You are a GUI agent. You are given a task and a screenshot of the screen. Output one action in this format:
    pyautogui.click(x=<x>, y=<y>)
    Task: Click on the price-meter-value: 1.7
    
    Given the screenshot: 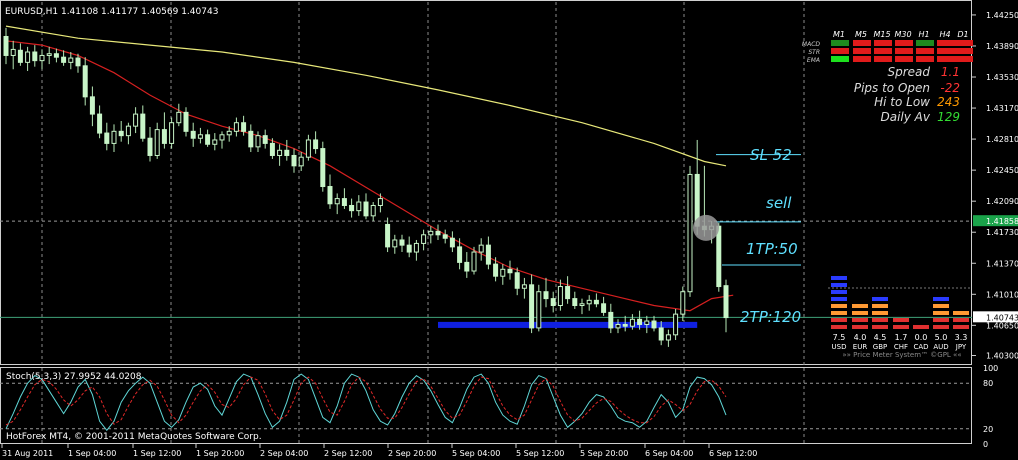 What is the action you would take?
    pyautogui.click(x=901, y=337)
    